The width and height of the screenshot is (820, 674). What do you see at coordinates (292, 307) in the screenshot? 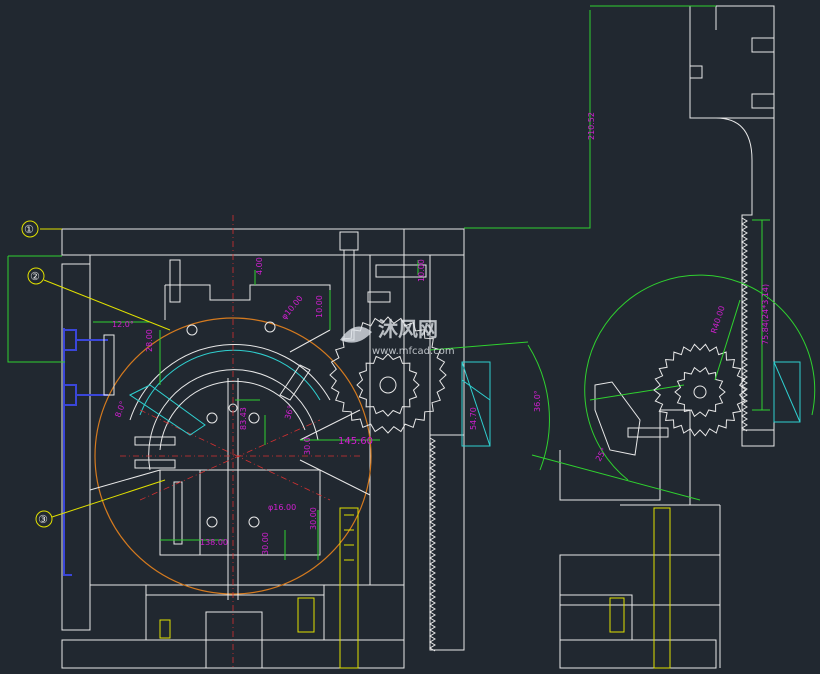
I see `dim-phi10: φ10.00` at bounding box center [292, 307].